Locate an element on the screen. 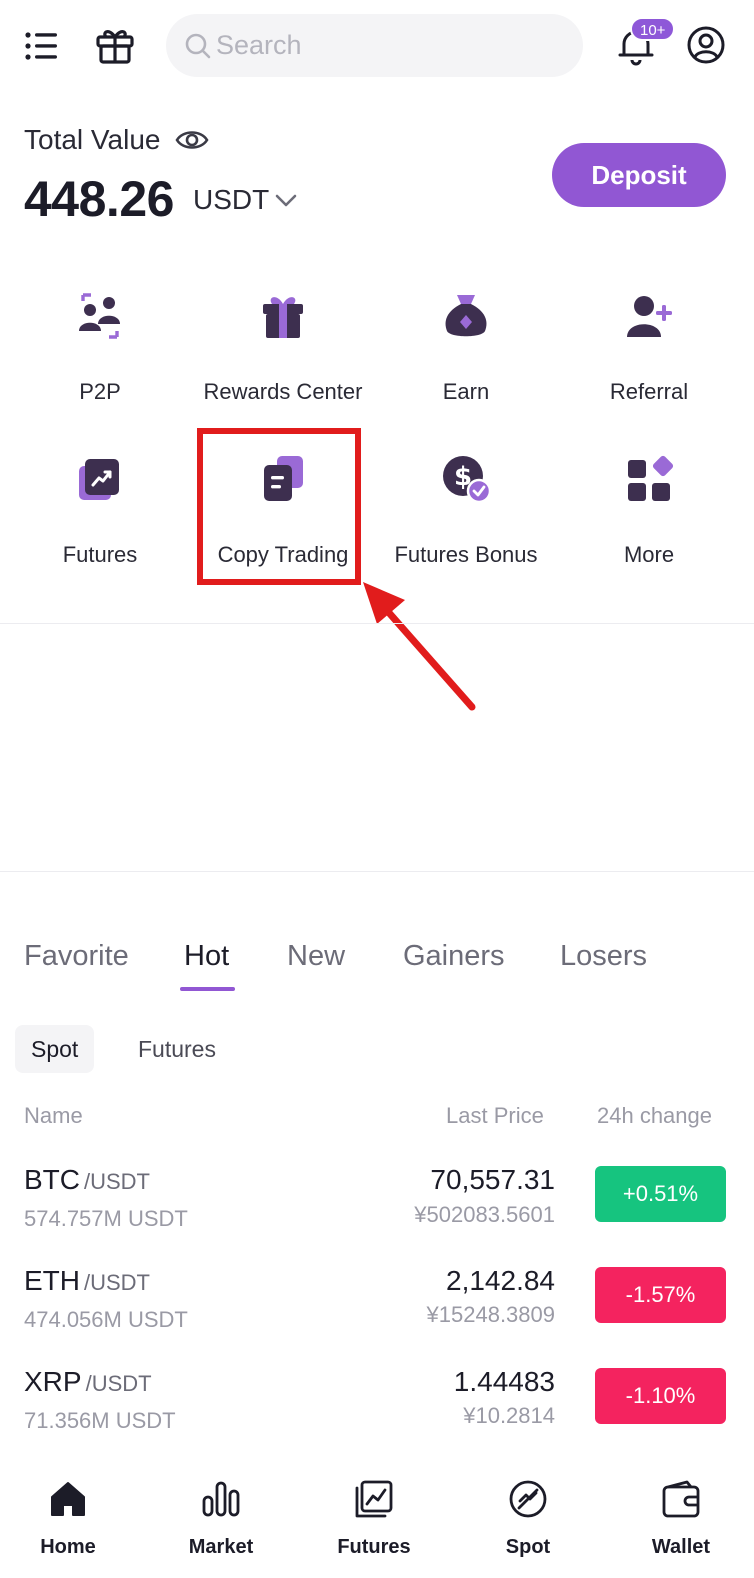  shortcut-earn: Earn is located at coordinates (466, 361).